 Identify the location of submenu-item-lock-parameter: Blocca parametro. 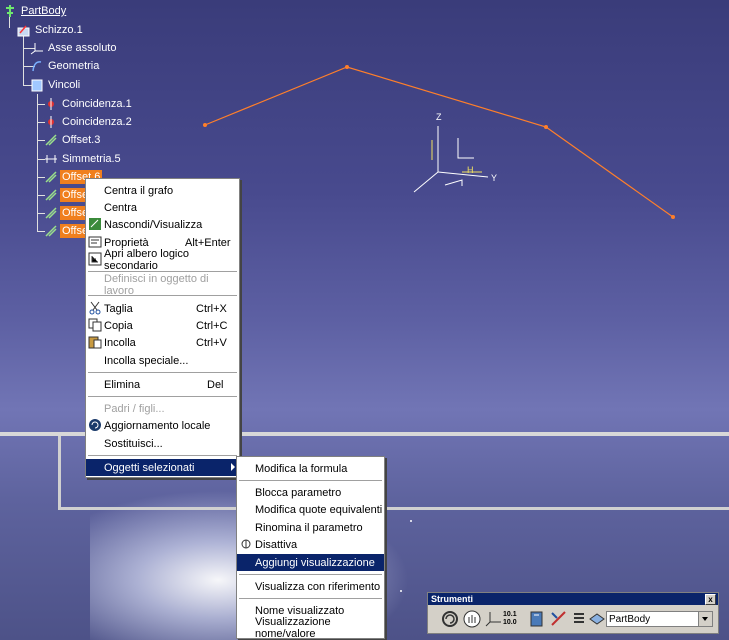
(310, 492).